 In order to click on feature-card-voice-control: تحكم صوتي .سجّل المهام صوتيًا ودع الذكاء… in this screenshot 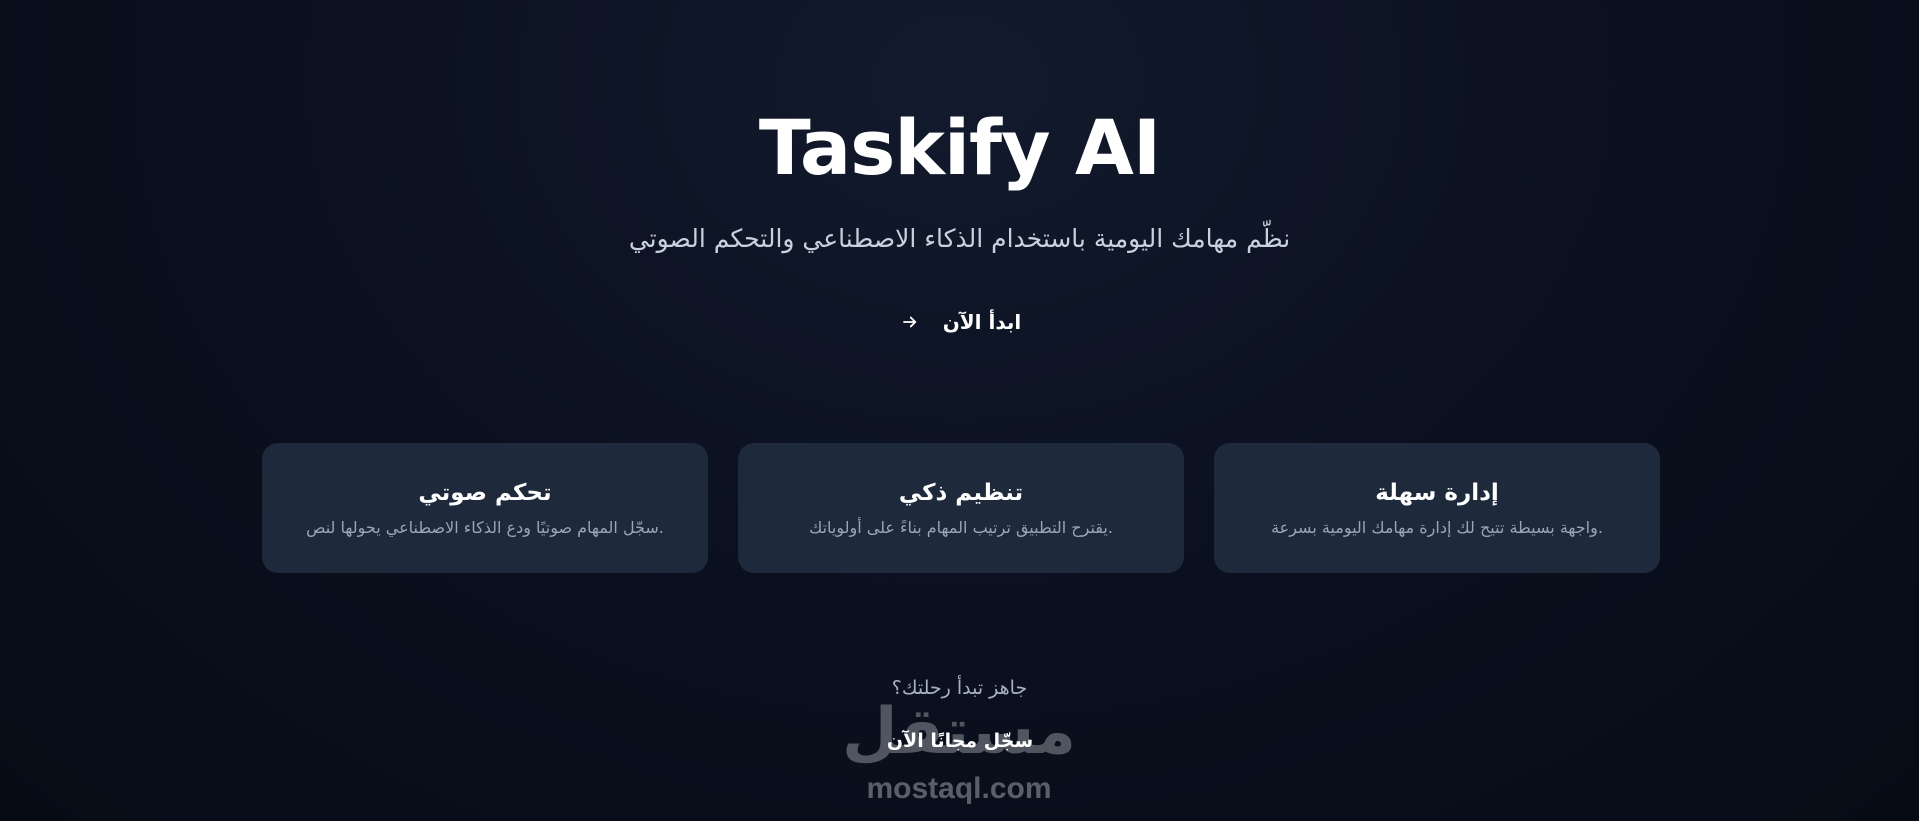, I will do `click(485, 508)`.